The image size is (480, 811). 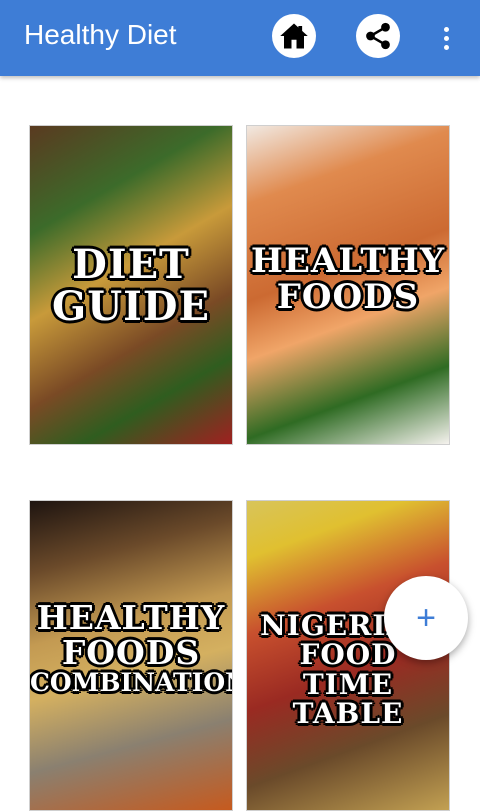 I want to click on add-icon: +, so click(x=426, y=617).